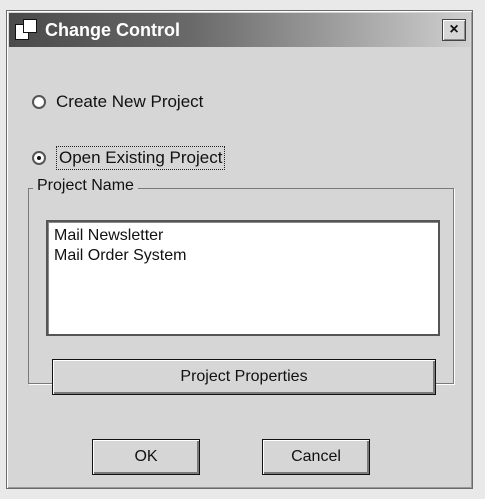  I want to click on radio-button-create, so click(39, 102).